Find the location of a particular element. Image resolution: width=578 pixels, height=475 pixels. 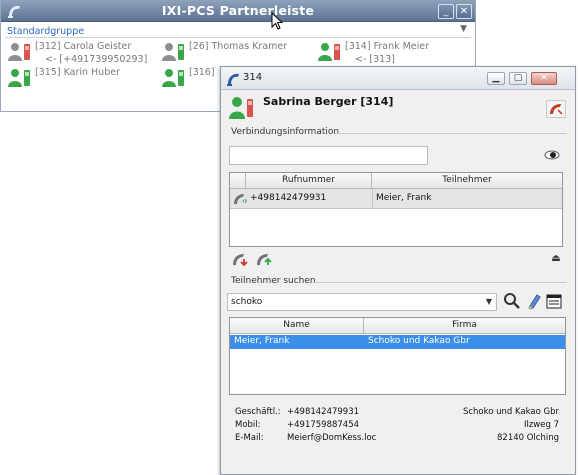

row-number: +498142479931 is located at coordinates (288, 198).